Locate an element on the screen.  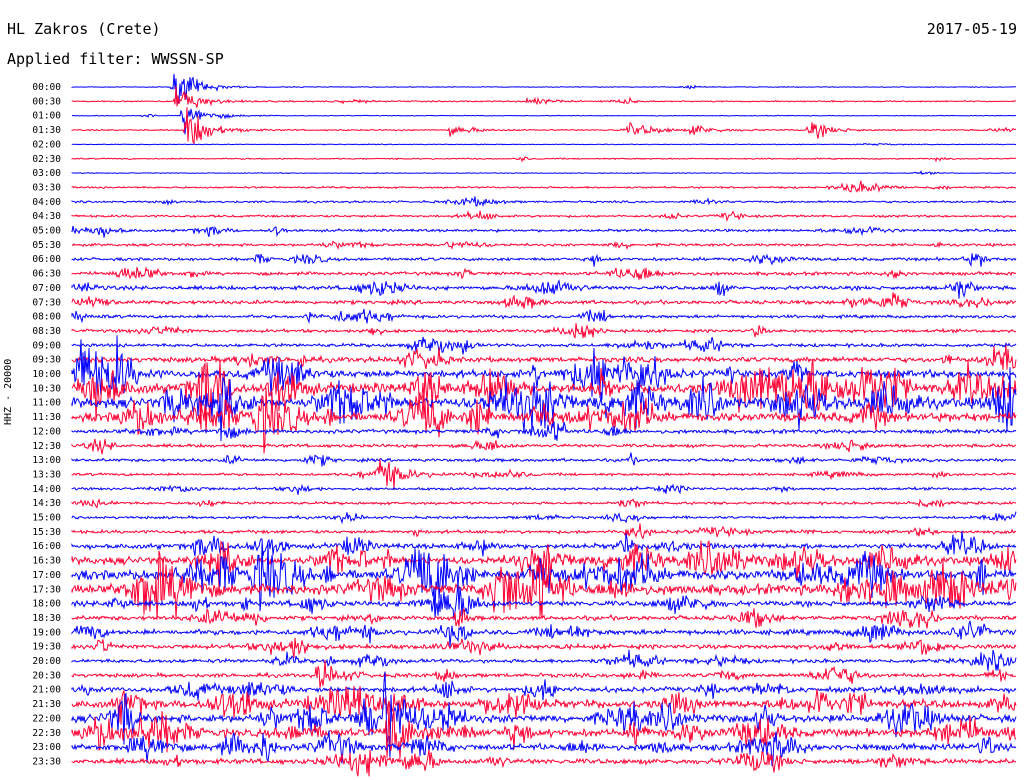
row-time-label: 00:30 is located at coordinates (46, 101).